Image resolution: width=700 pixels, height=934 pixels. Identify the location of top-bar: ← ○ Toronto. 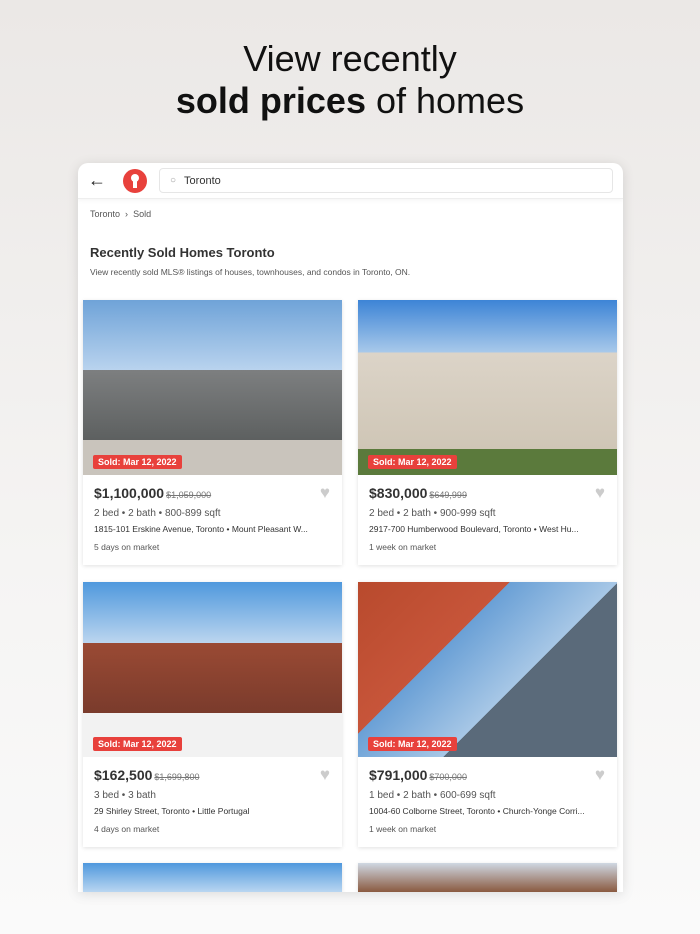
(350, 181).